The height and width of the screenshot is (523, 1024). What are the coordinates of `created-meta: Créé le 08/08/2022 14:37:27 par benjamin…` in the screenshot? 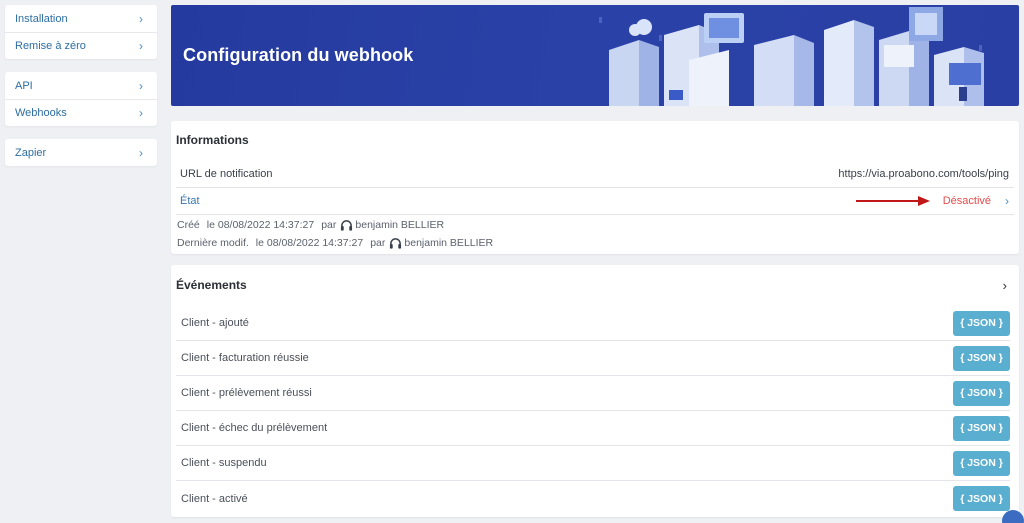 It's located at (310, 225).